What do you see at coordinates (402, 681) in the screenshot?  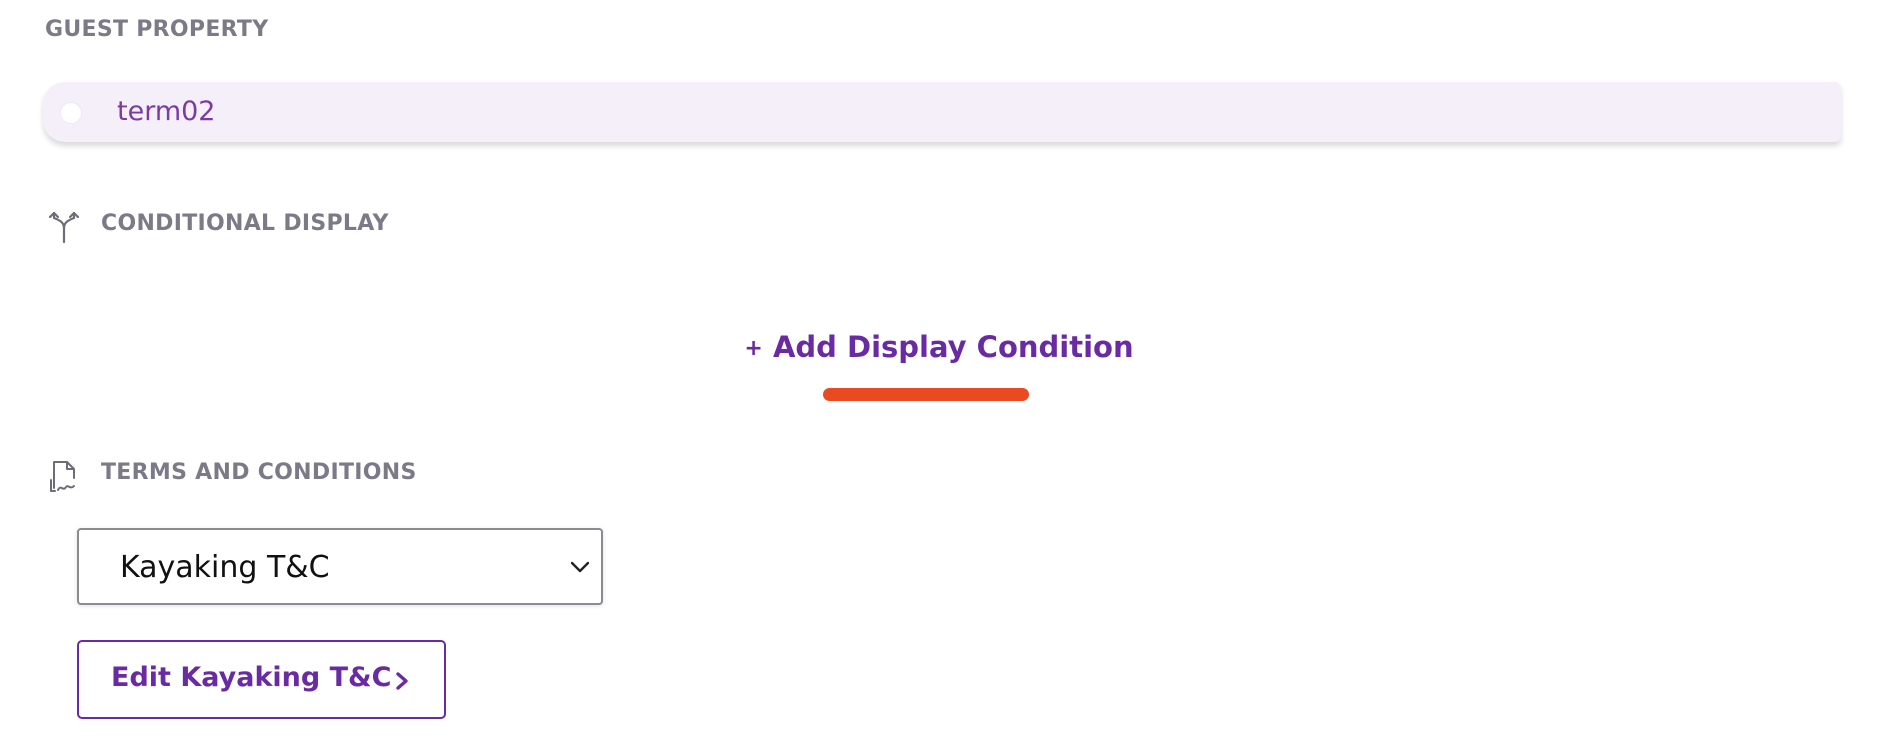 I see `chevron-right-icon` at bounding box center [402, 681].